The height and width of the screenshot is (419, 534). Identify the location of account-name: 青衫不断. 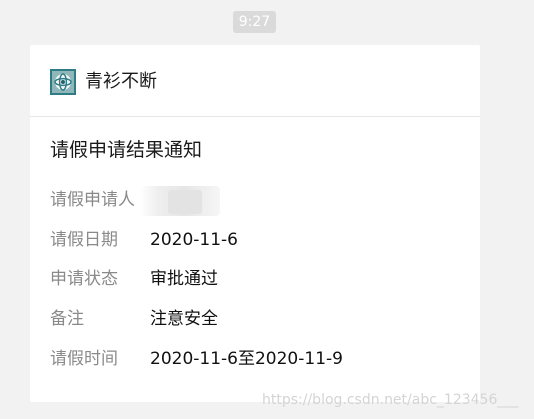
(121, 82).